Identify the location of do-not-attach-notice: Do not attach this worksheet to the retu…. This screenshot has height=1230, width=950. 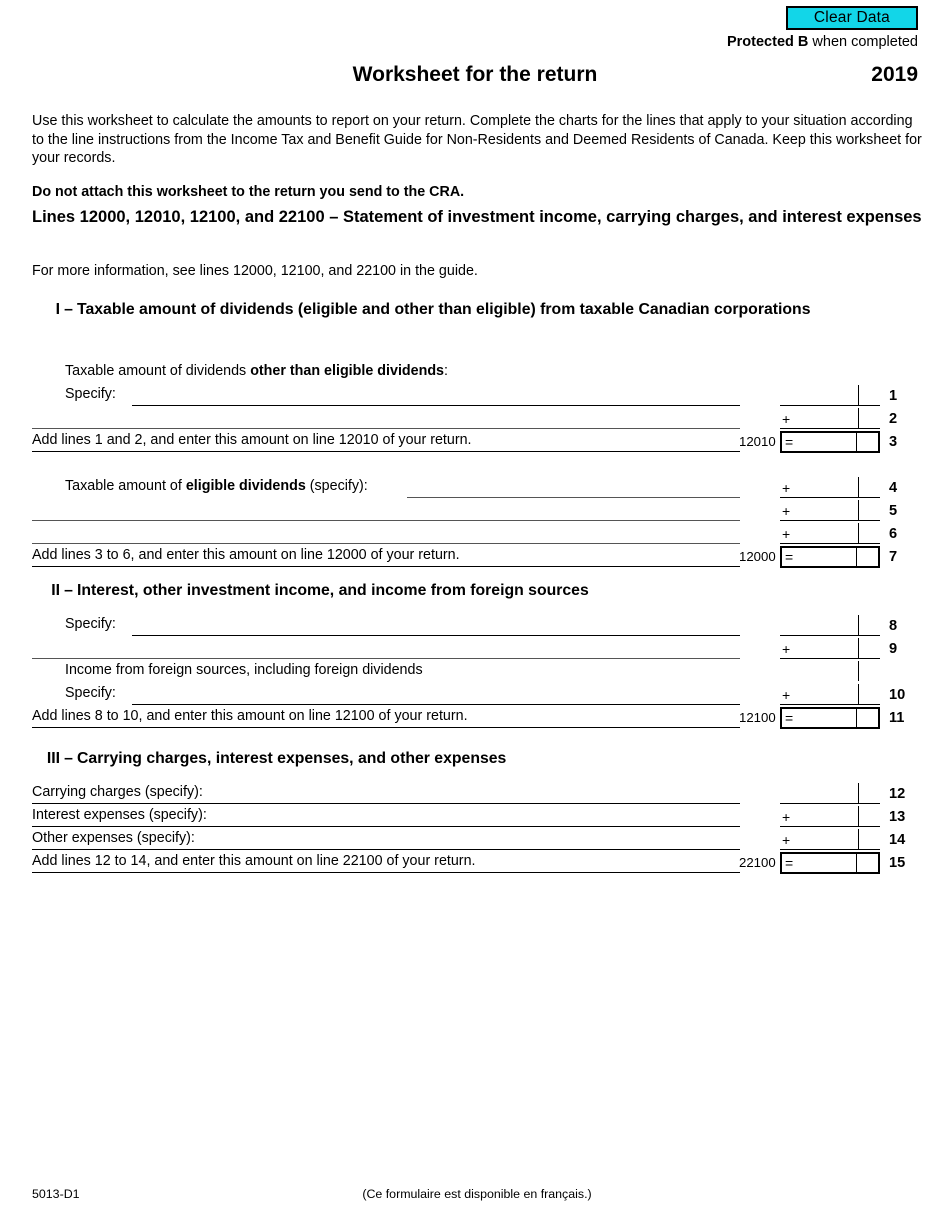
(248, 192).